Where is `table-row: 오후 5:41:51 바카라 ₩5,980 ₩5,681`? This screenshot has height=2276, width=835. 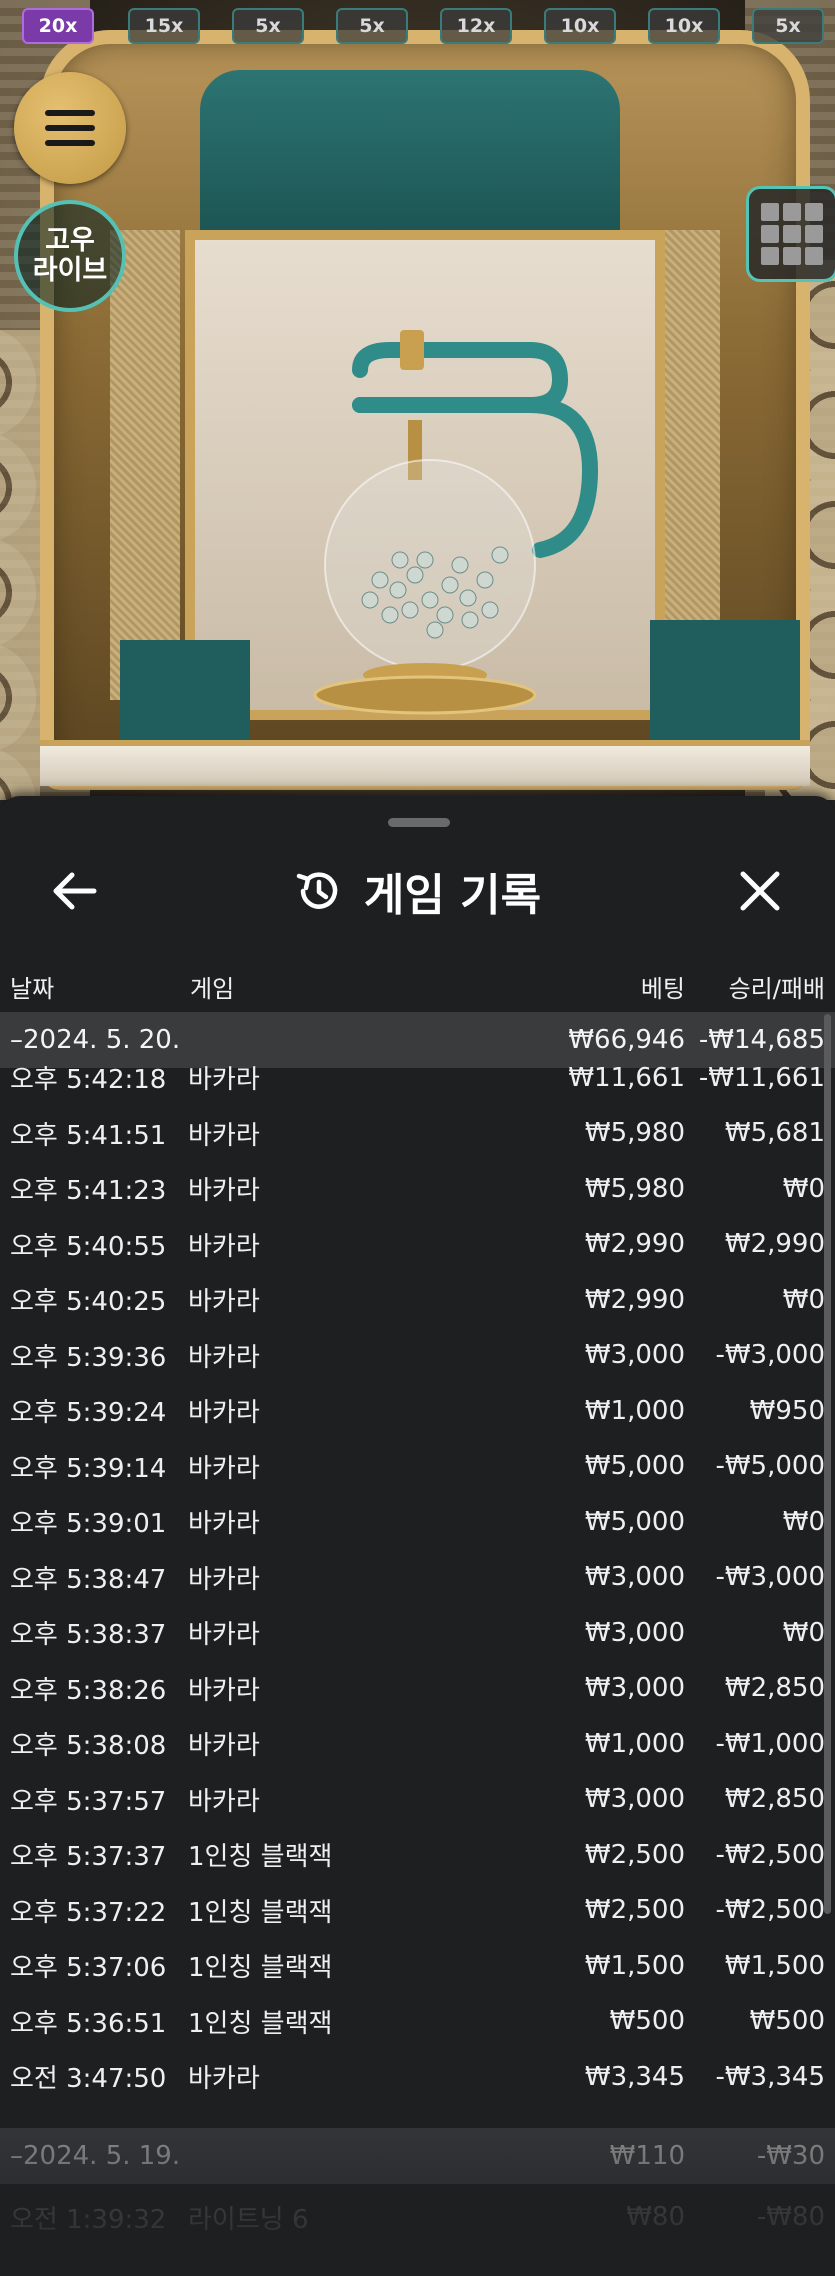
table-row: 오후 5:41:51 바카라 ₩5,980 ₩5,681 is located at coordinates (417, 1134).